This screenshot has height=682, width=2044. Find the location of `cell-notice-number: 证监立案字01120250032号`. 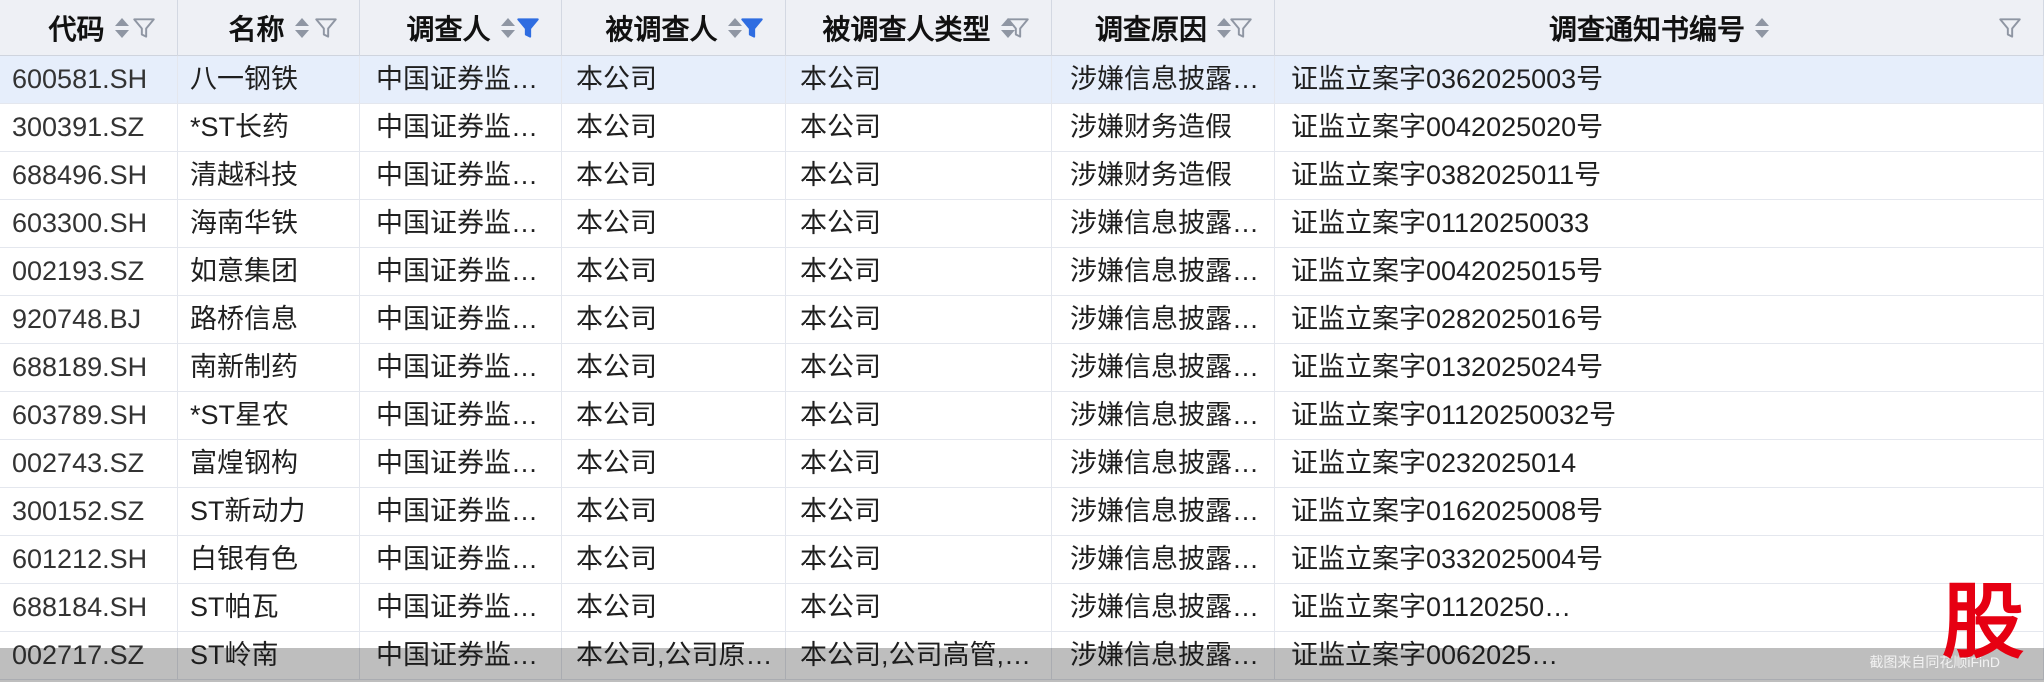

cell-notice-number: 证监立案字01120250032号 is located at coordinates (1659, 416).